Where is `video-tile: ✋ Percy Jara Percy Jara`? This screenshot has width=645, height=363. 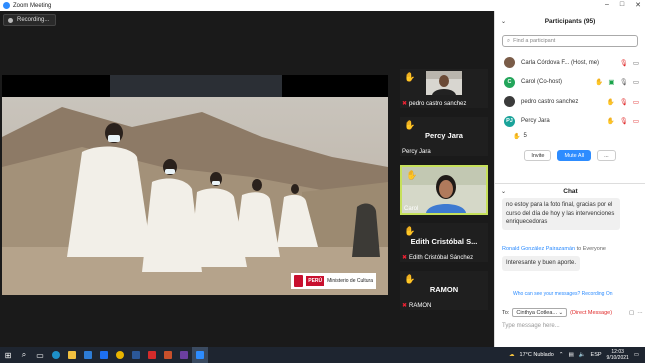 video-tile: ✋ Percy Jara Percy Jara is located at coordinates (444, 136).